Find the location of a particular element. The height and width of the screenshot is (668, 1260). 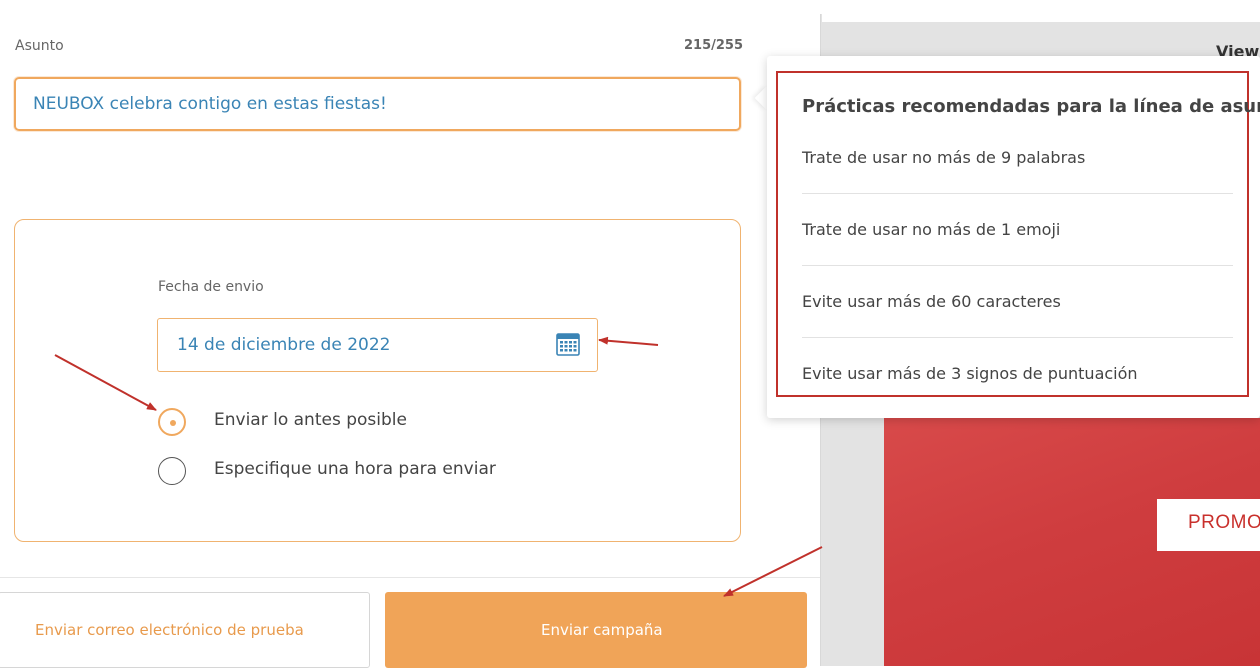

send-asap-label: Enviar lo antes posible is located at coordinates (310, 420).